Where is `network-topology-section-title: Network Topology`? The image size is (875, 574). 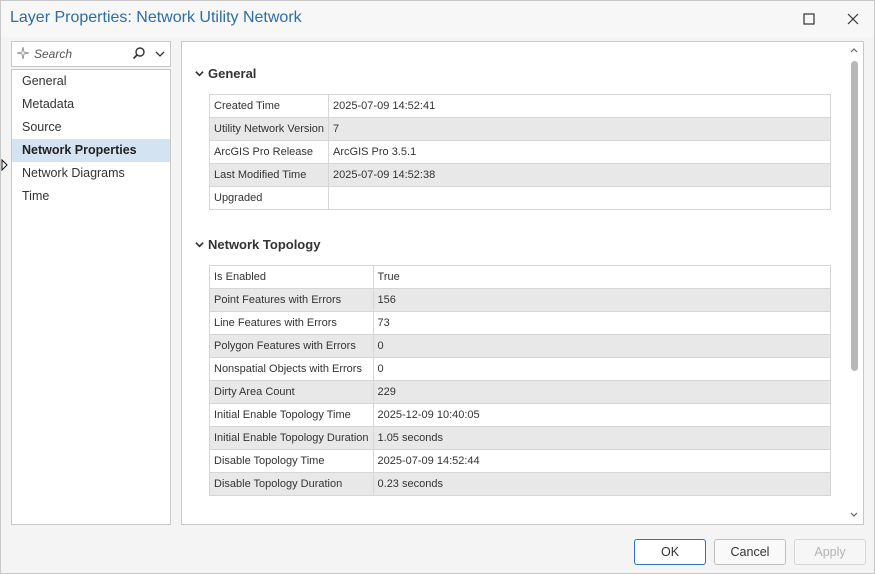
network-topology-section-title: Network Topology is located at coordinates (264, 244).